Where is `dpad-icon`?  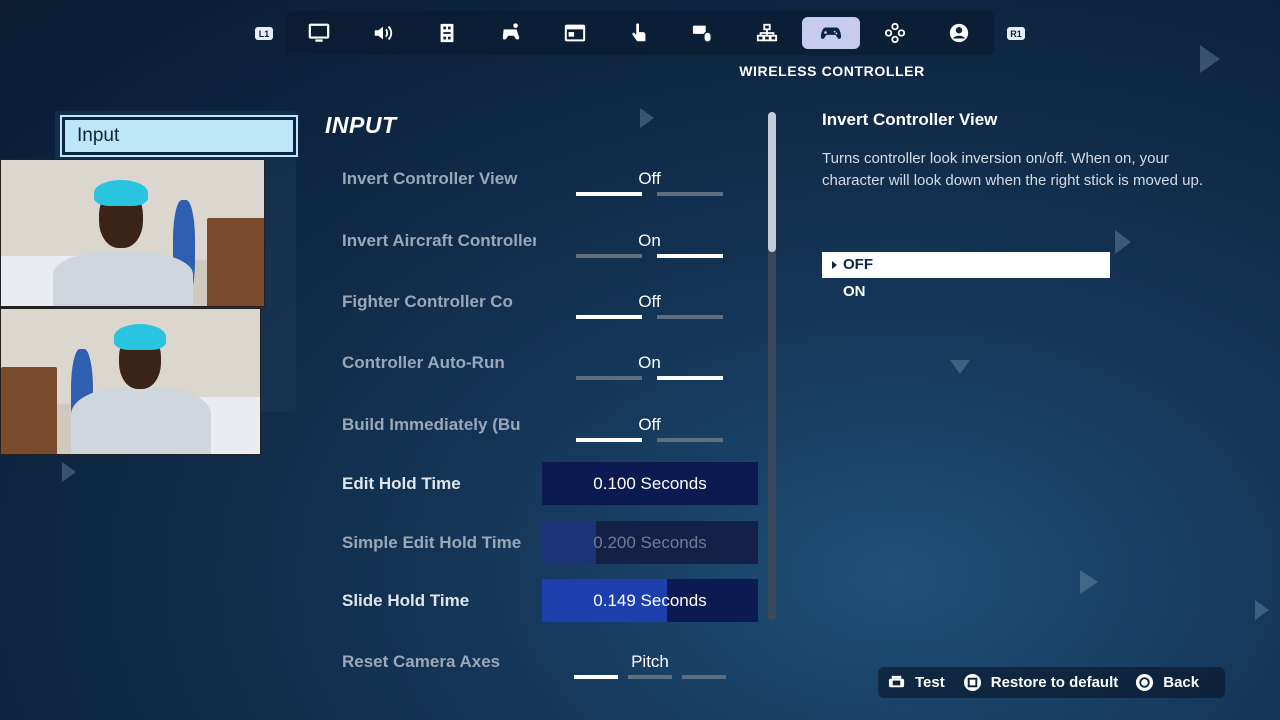 dpad-icon is located at coordinates (895, 33).